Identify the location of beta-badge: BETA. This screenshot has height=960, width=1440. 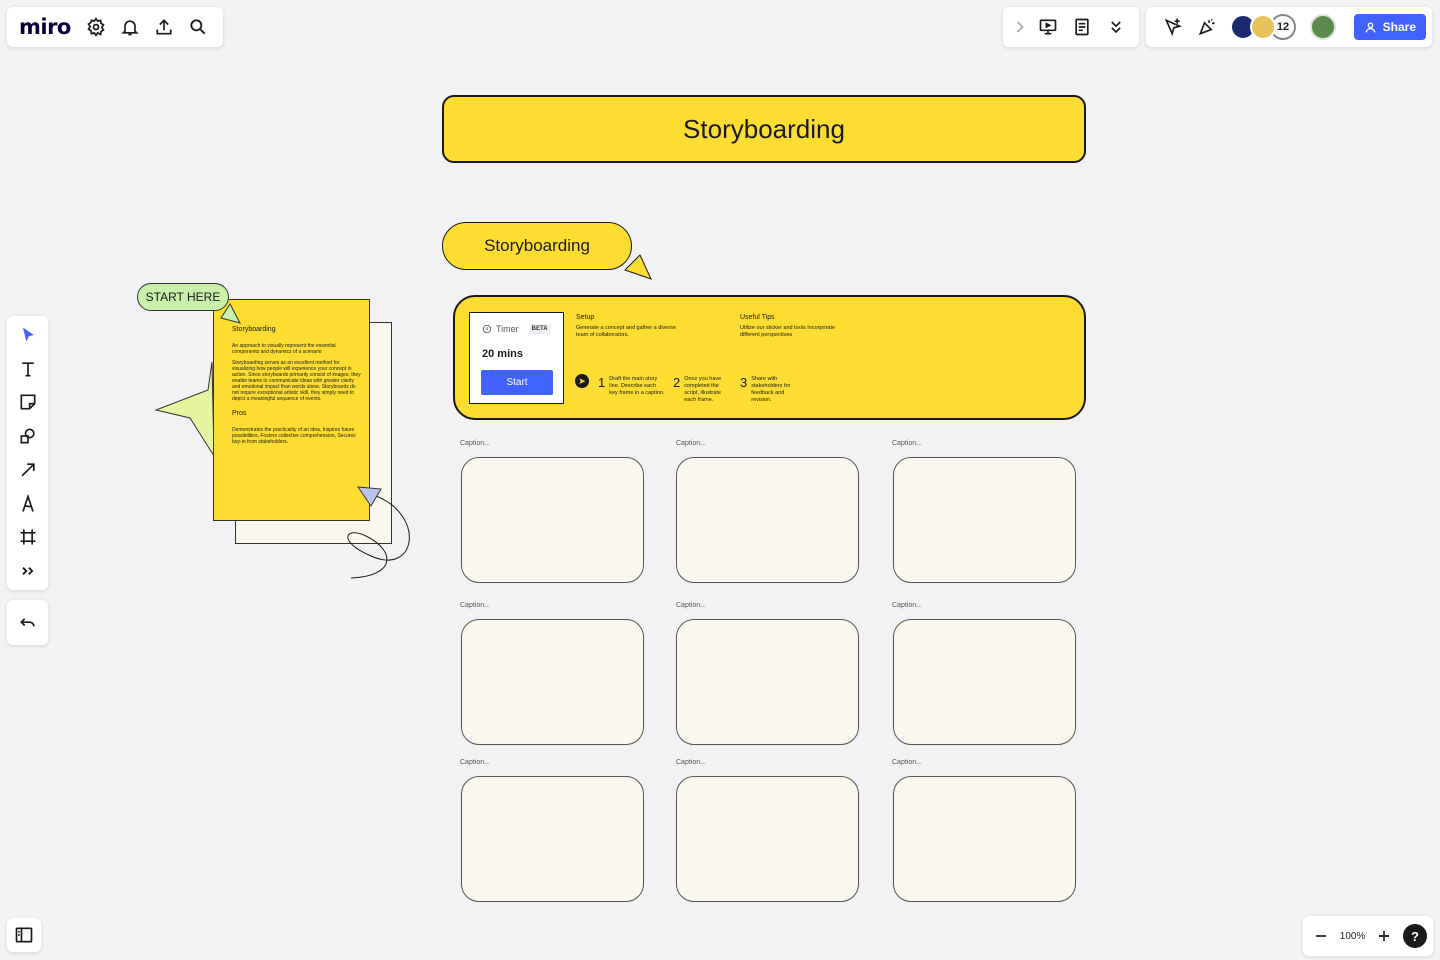
(539, 329).